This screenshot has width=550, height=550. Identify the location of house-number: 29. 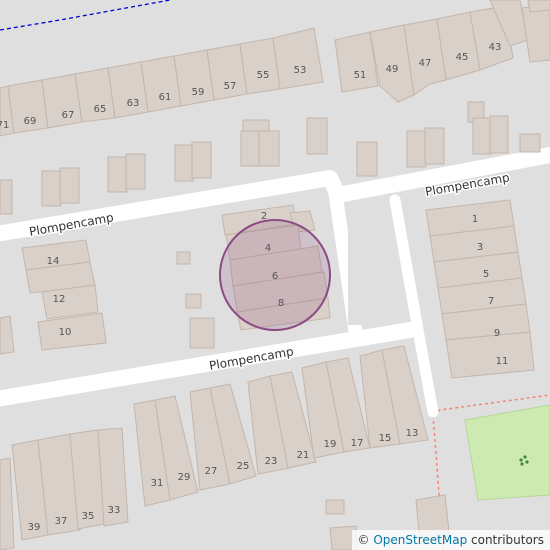
(184, 477).